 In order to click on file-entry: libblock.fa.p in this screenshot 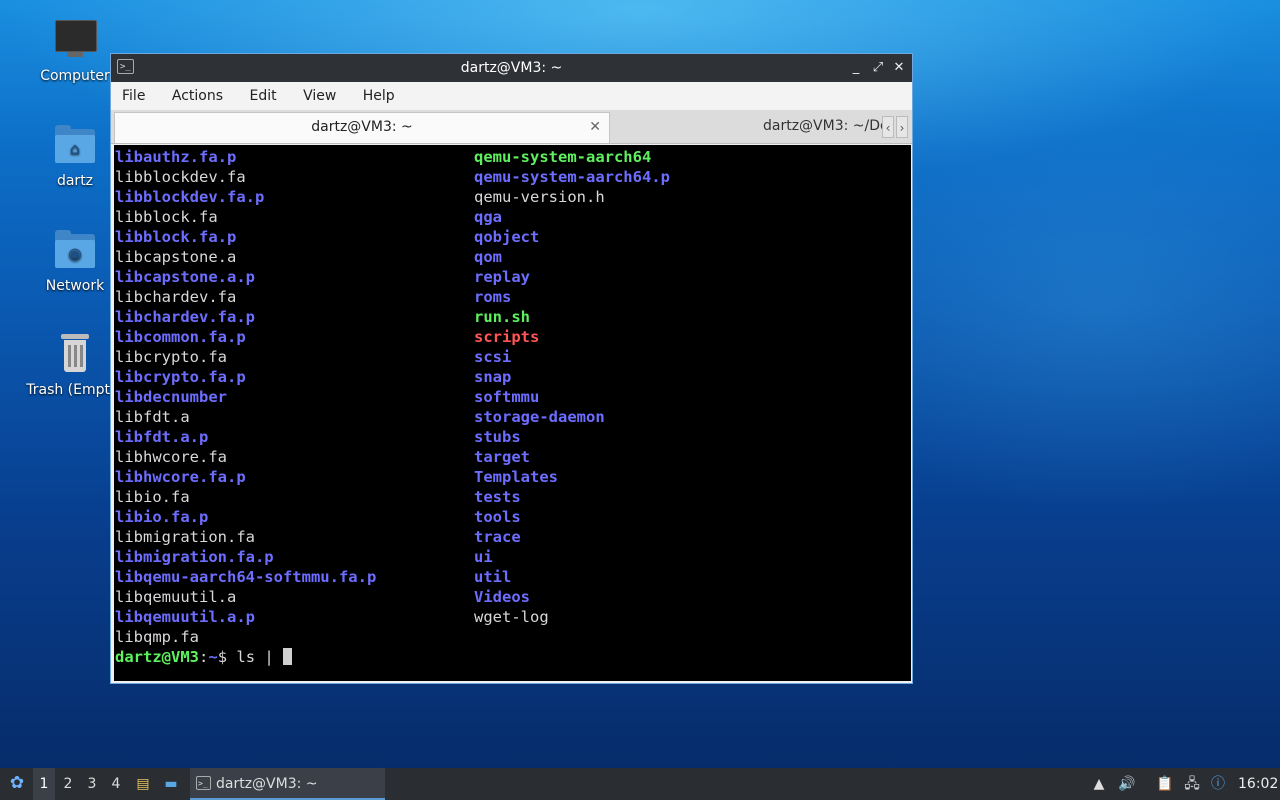, I will do `click(176, 237)`.